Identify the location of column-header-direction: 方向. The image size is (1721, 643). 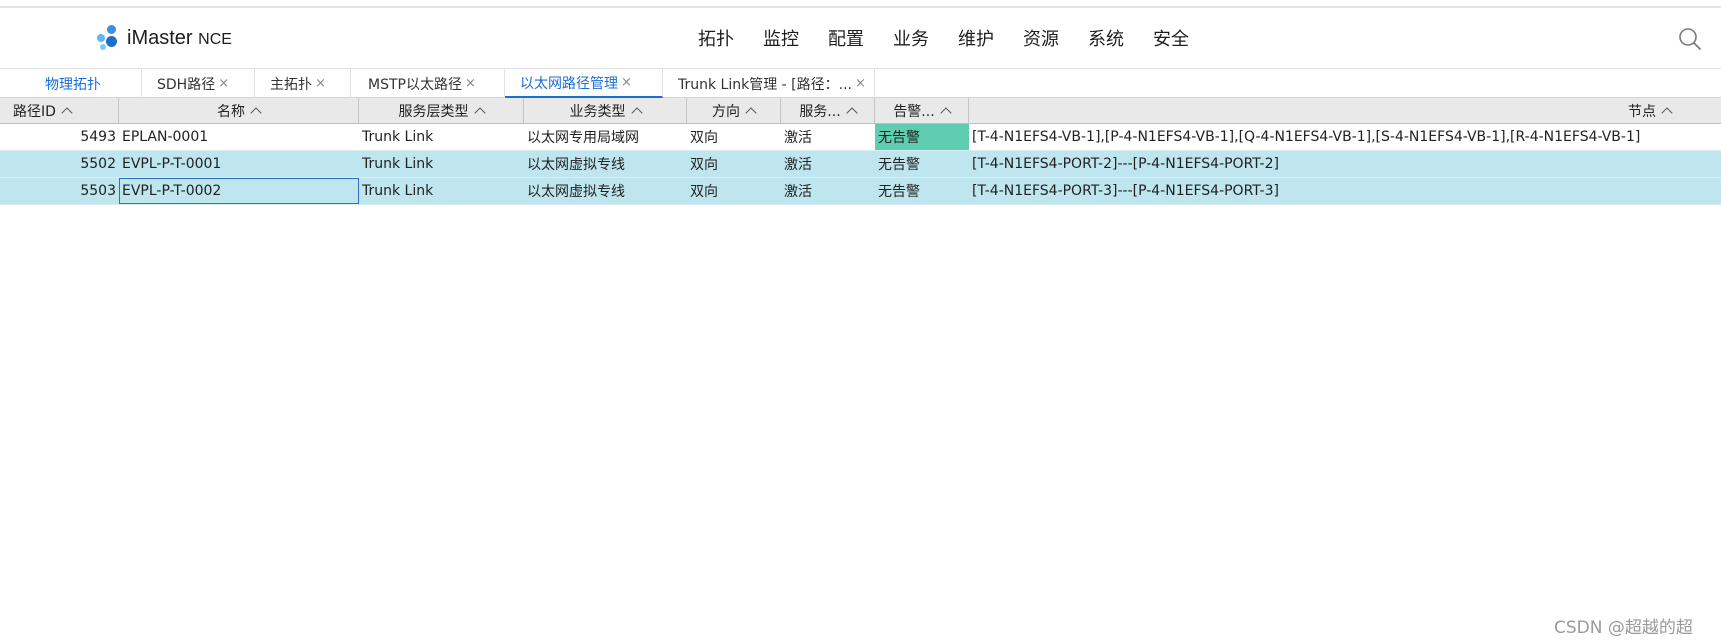
(734, 110).